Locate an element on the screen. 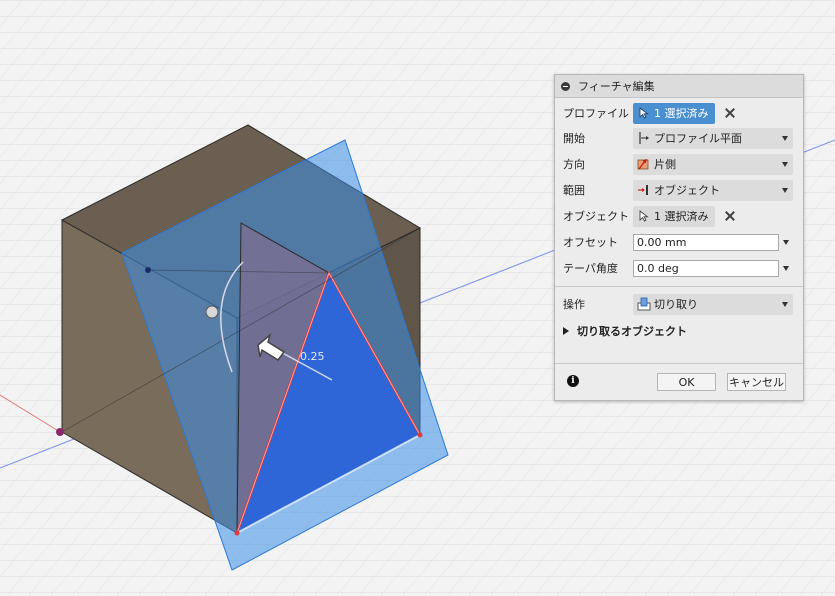 The image size is (835, 596). taper-row: テーパ角度 0.0 deg is located at coordinates (679, 268).